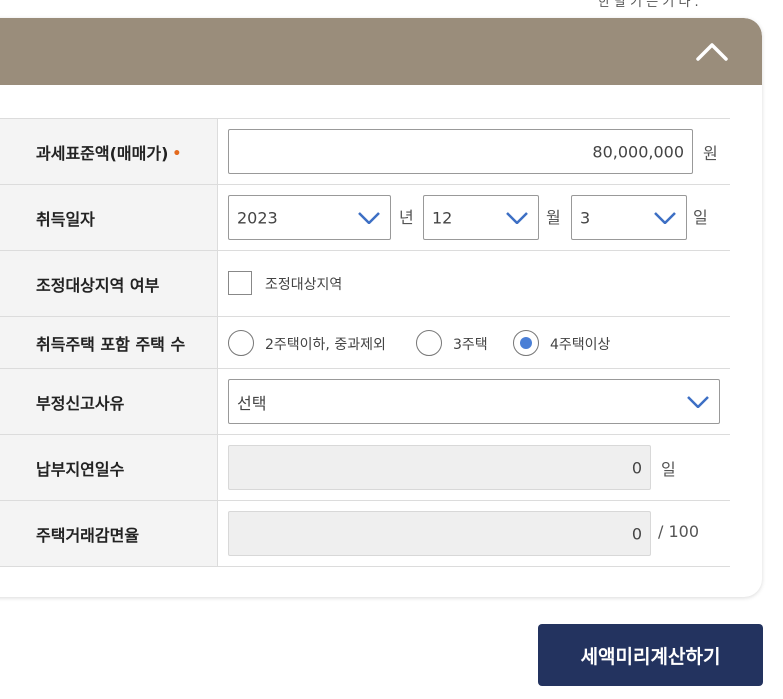  Describe the element at coordinates (585, 217) in the screenshot. I see `day-value: 3` at that location.